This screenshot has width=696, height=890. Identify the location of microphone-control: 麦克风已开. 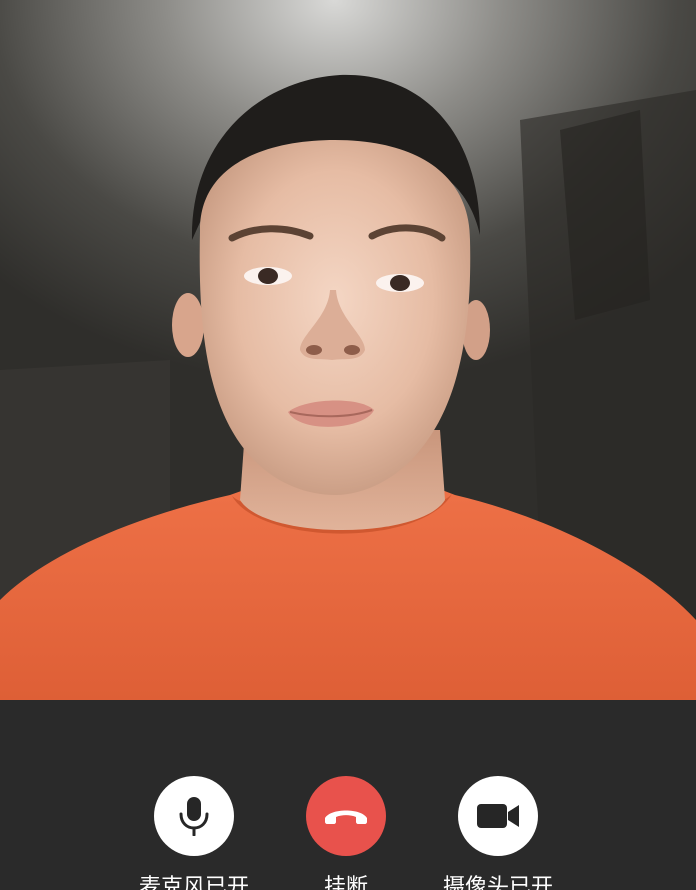
(194, 833).